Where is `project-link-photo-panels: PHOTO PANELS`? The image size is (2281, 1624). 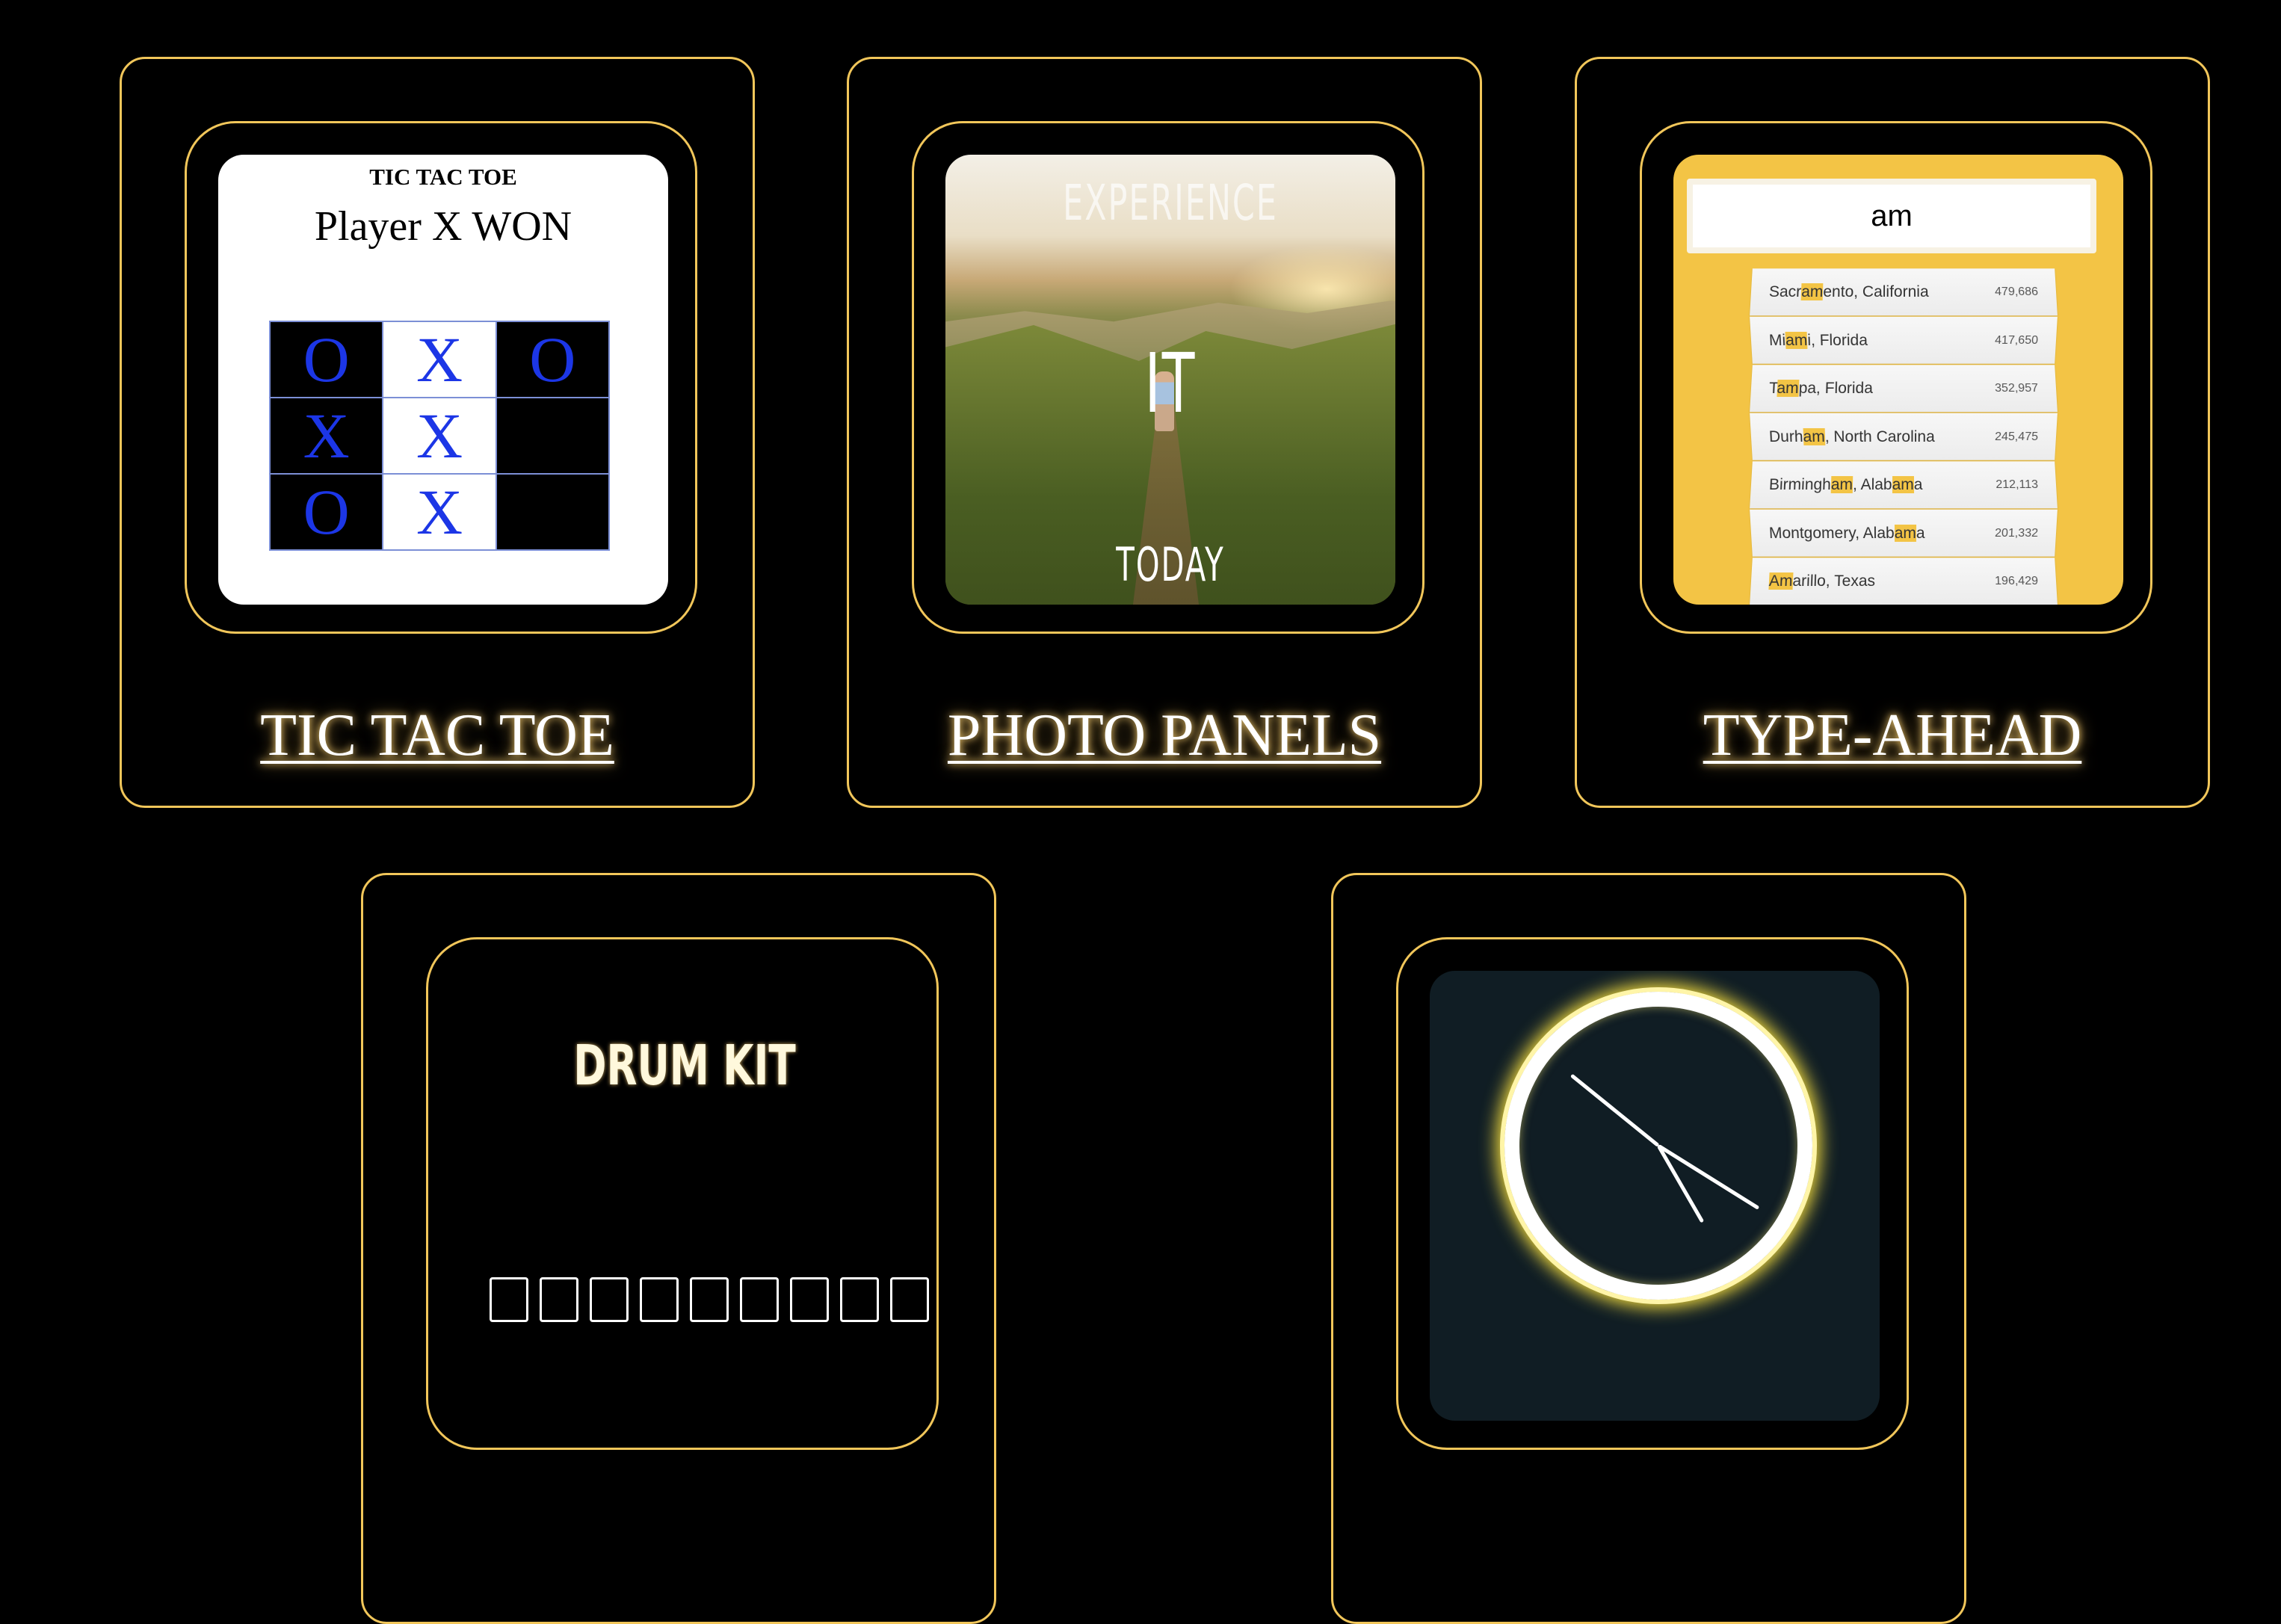 project-link-photo-panels: PHOTO PANELS is located at coordinates (1164, 736).